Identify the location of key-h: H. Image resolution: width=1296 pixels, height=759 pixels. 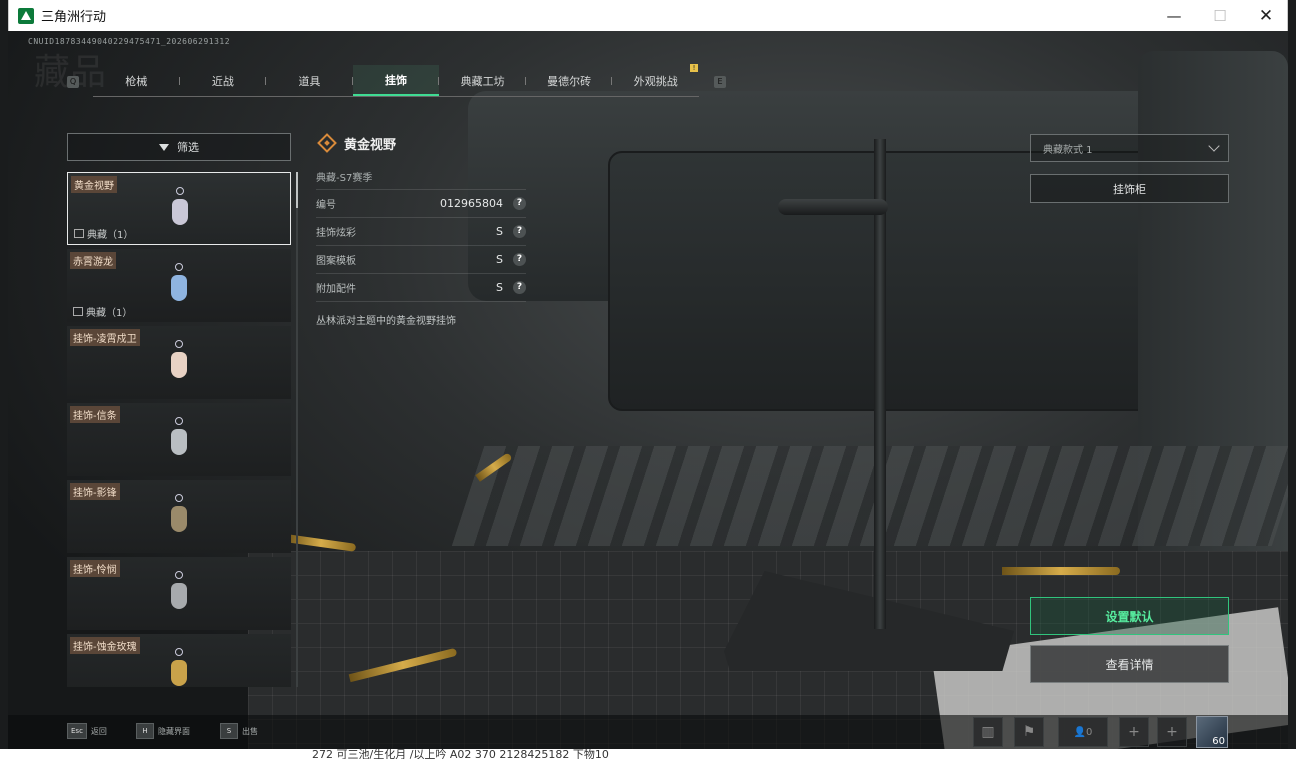
(145, 731).